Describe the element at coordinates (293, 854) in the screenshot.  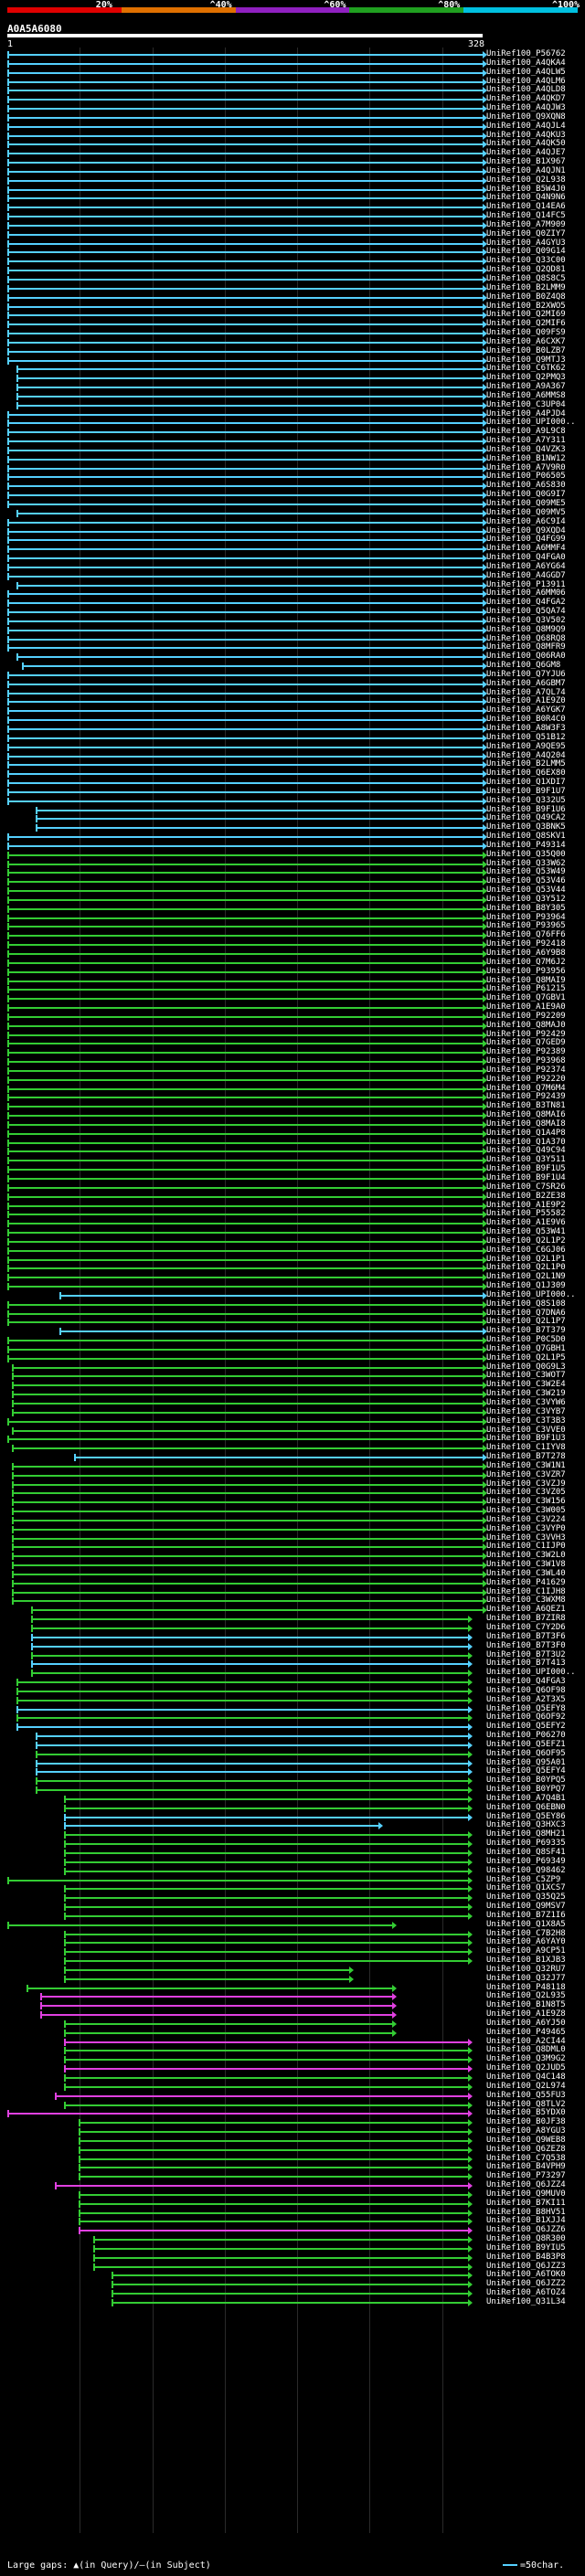
I see `hit-row: UniRef100_Q35Q00` at that location.